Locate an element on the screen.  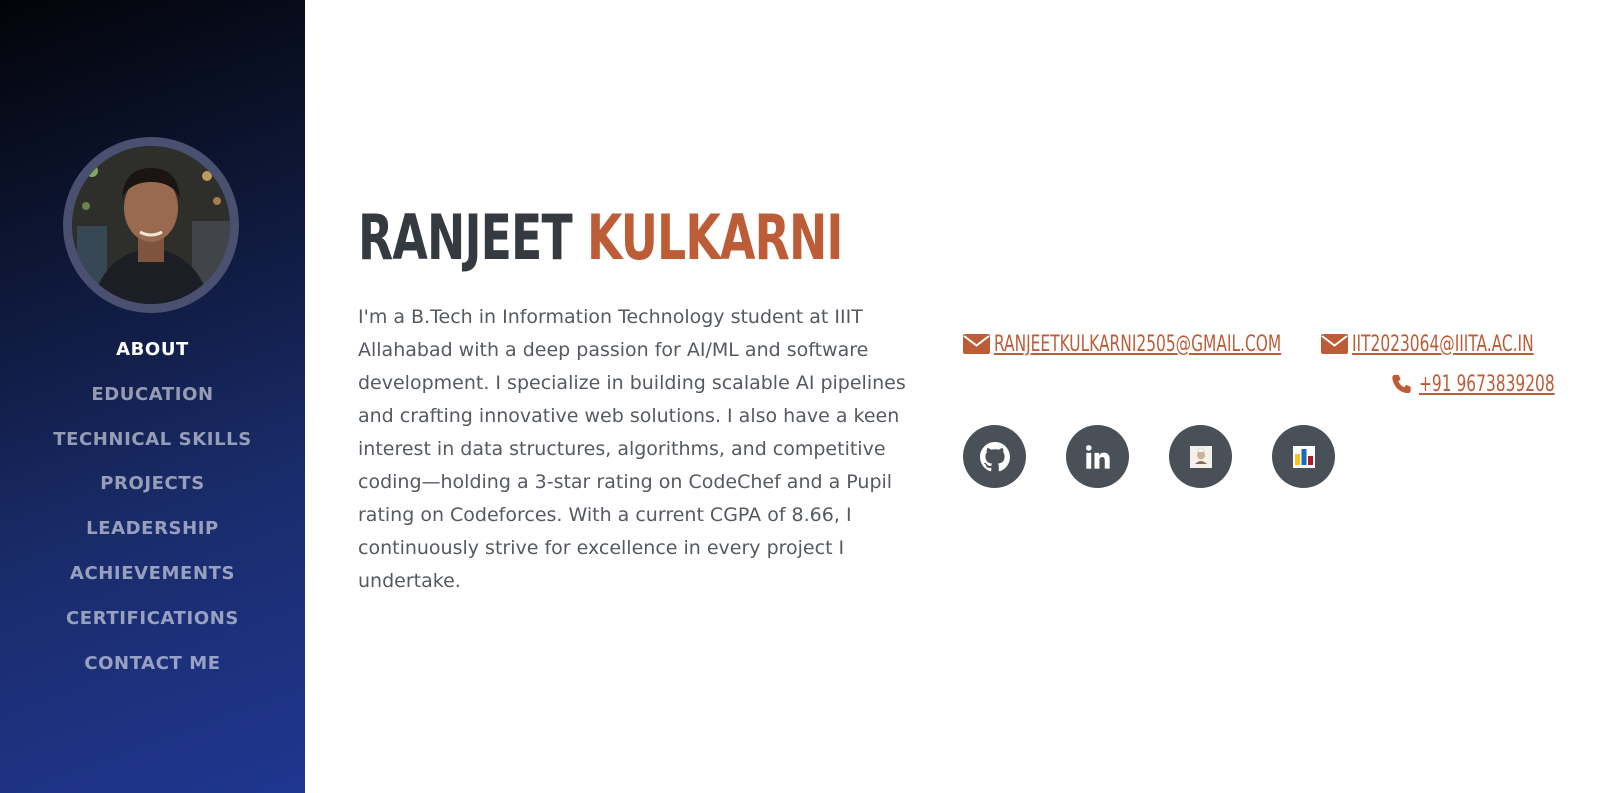
linkedin-link is located at coordinates (1097, 456).